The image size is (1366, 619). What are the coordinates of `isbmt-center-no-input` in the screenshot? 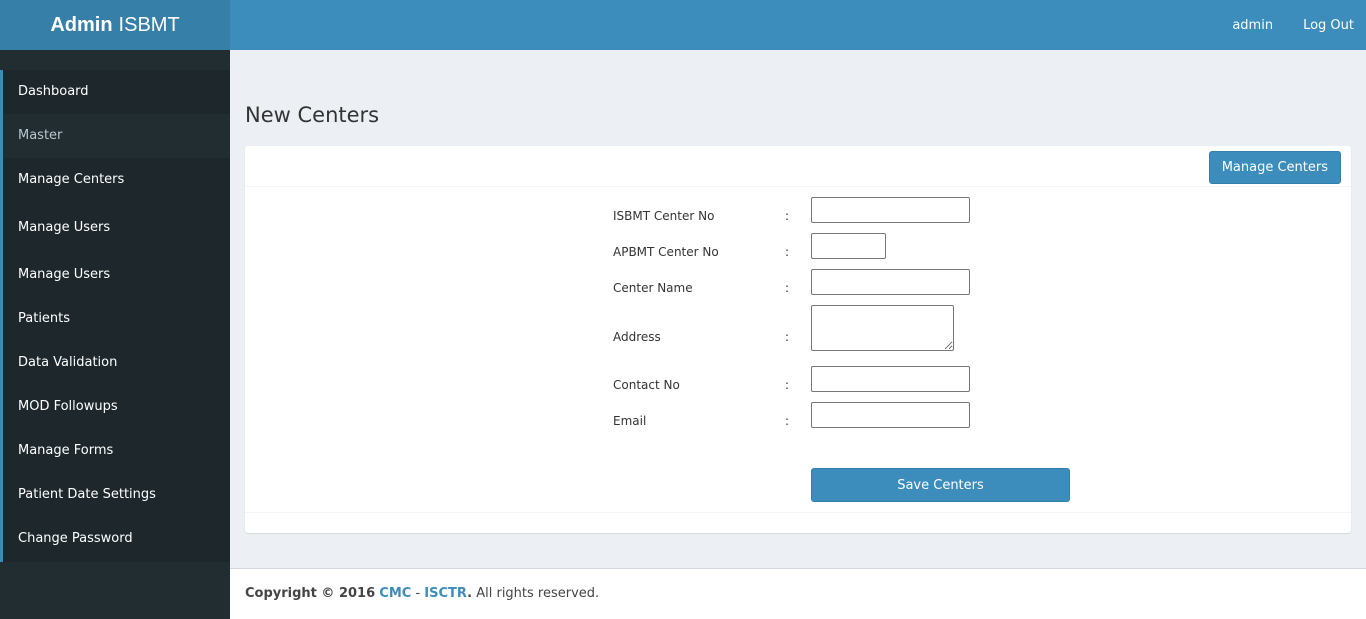 It's located at (890, 210).